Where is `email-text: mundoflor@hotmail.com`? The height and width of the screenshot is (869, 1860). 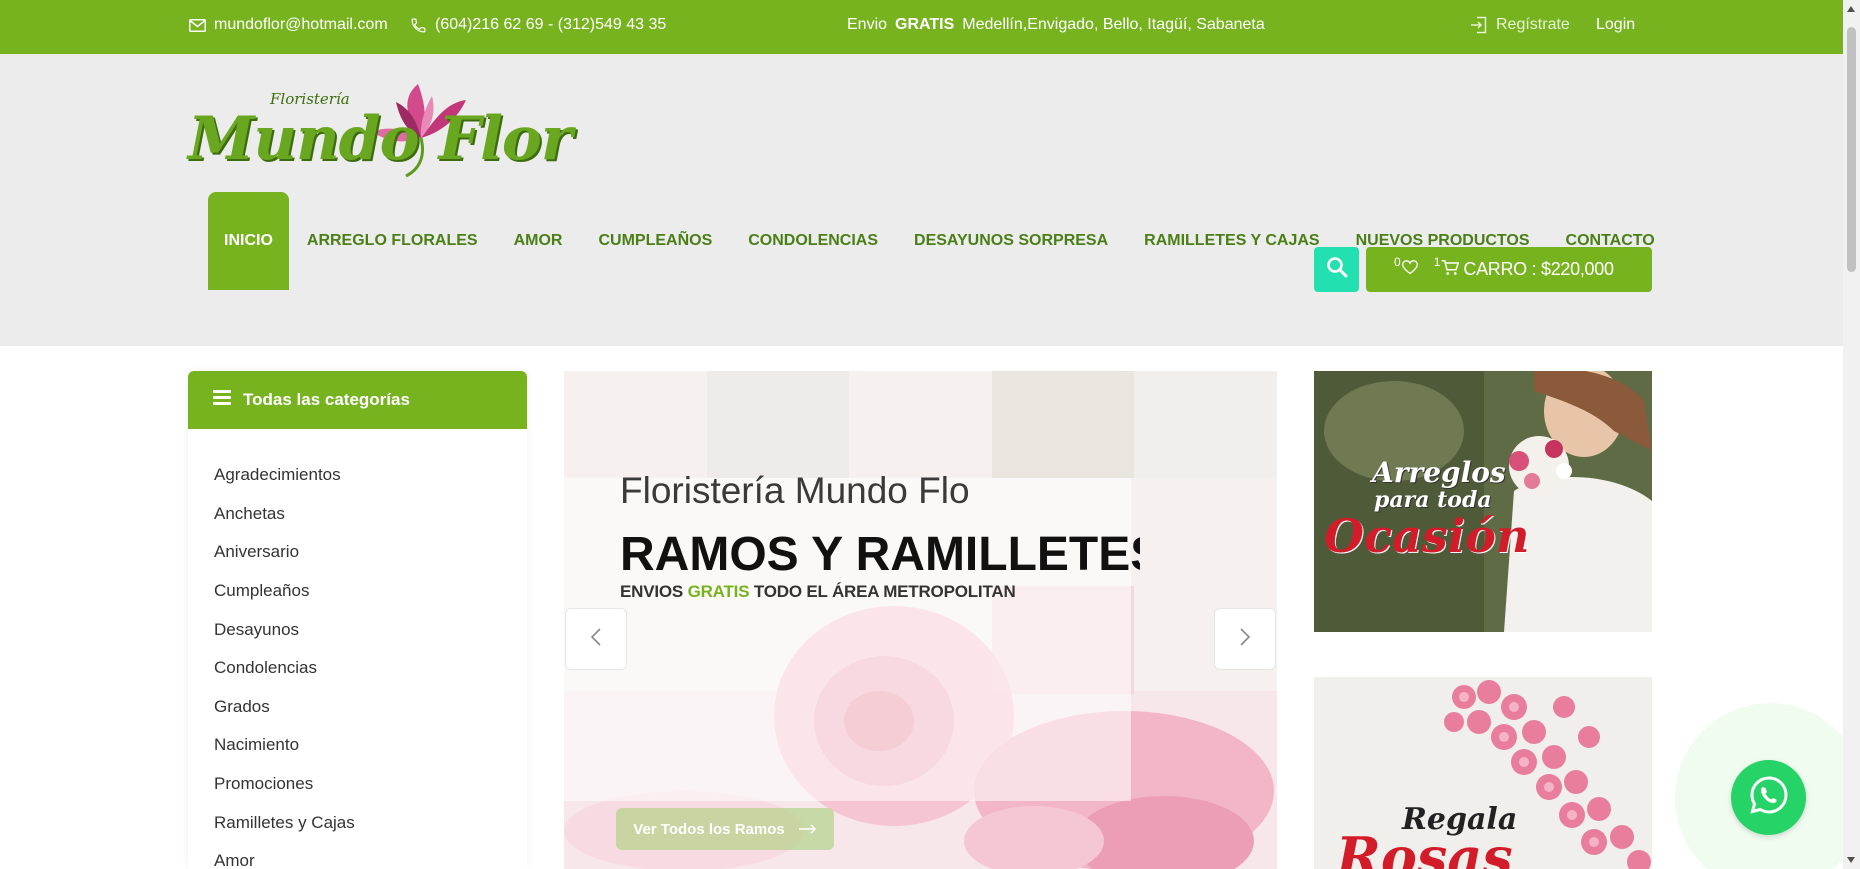
email-text: mundoflor@hotmail.com is located at coordinates (301, 24).